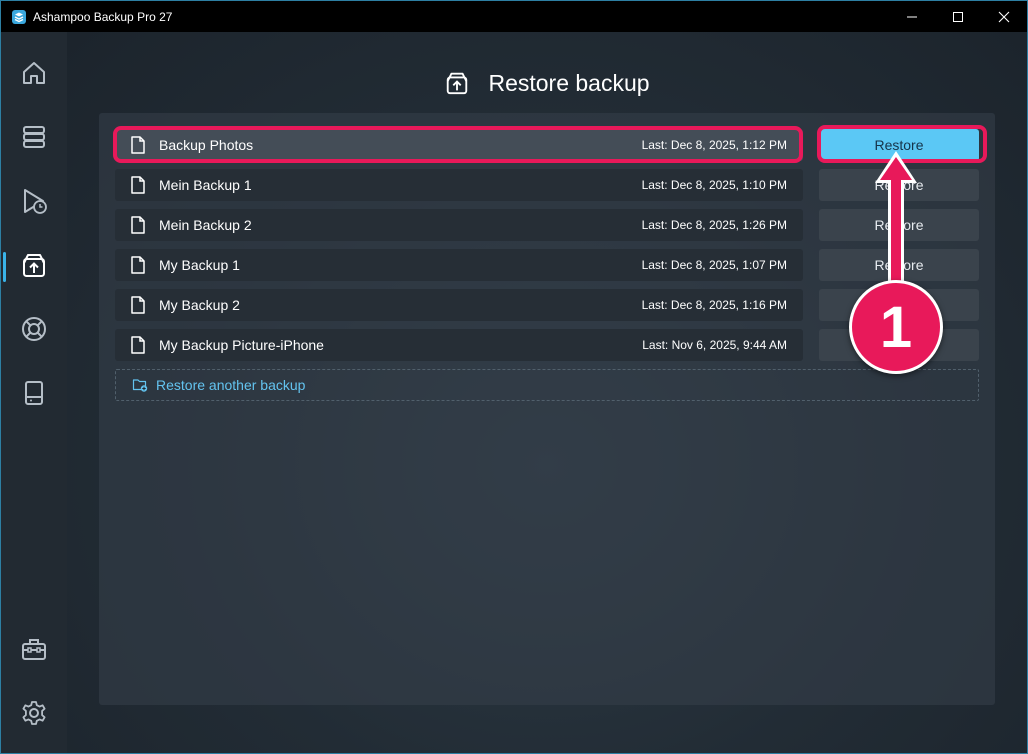 The image size is (1028, 754). I want to click on folder-add-icon, so click(140, 385).